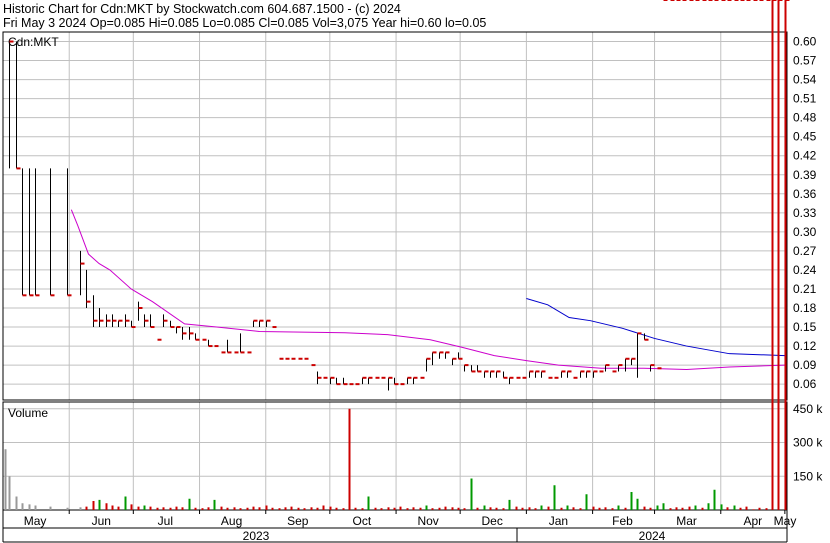  Describe the element at coordinates (808, 476) in the screenshot. I see `volume-tick-label: 150 k` at that location.